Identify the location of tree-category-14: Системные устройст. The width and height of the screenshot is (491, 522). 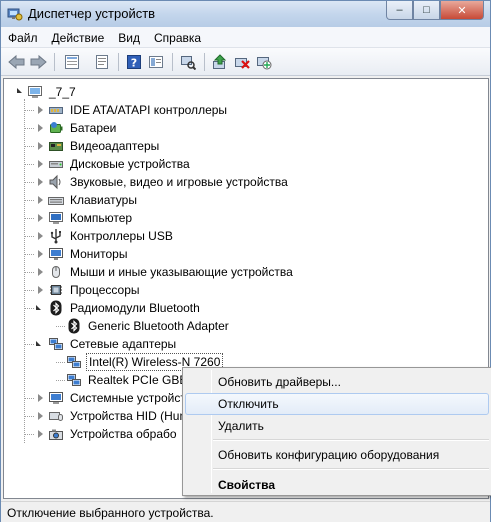
(112, 398).